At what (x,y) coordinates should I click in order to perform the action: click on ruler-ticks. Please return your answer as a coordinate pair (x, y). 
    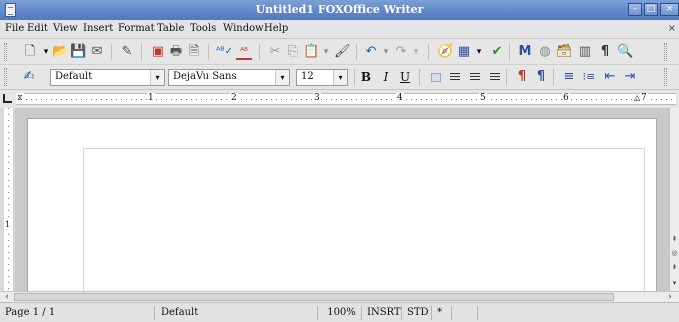
    Looking at the image, I should click on (8, 199).